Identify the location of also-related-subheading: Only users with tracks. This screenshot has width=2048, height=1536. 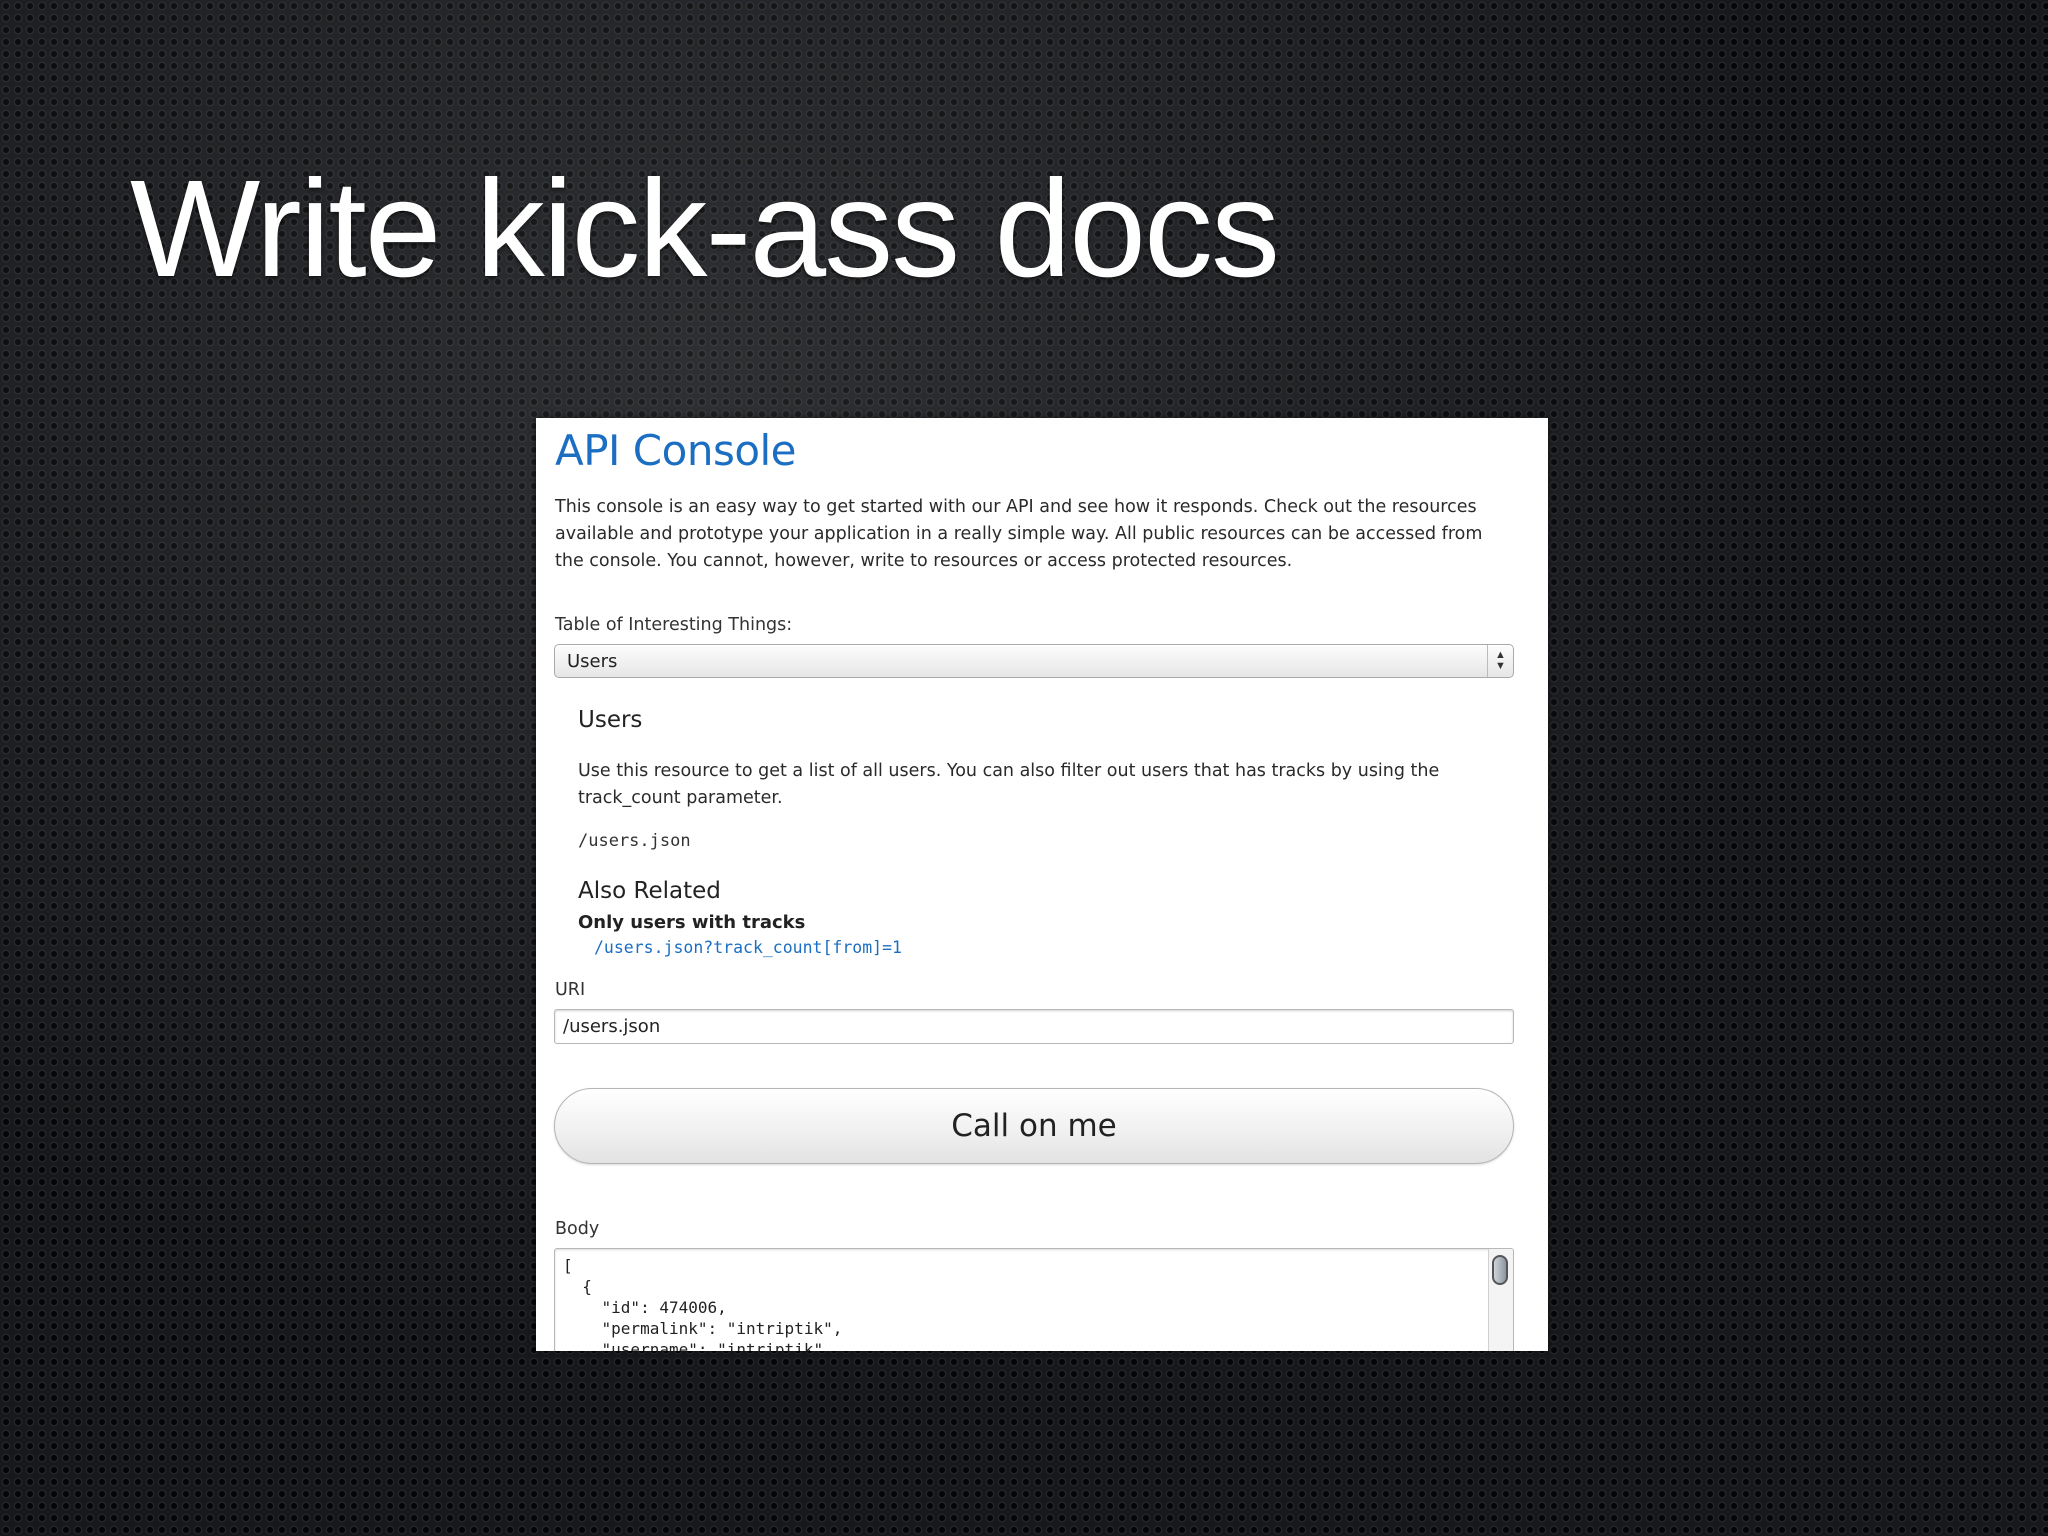
(692, 922).